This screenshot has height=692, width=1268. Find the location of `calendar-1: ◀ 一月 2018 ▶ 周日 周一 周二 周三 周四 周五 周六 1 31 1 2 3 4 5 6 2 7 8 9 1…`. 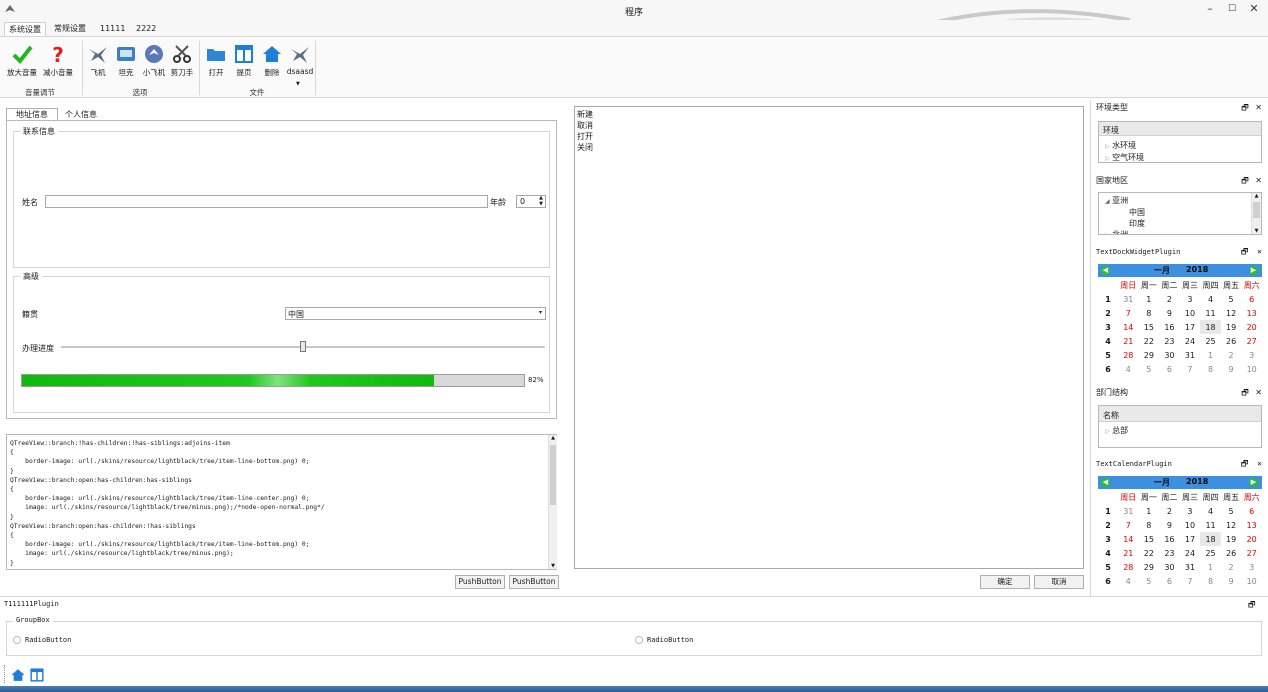

calendar-1: ◀ 一月 2018 ▶ 周日 周一 周二 周三 周四 周五 周六 1 31 1 2 3 4 5 6 2 7 8 9 1… is located at coordinates (1180, 320).